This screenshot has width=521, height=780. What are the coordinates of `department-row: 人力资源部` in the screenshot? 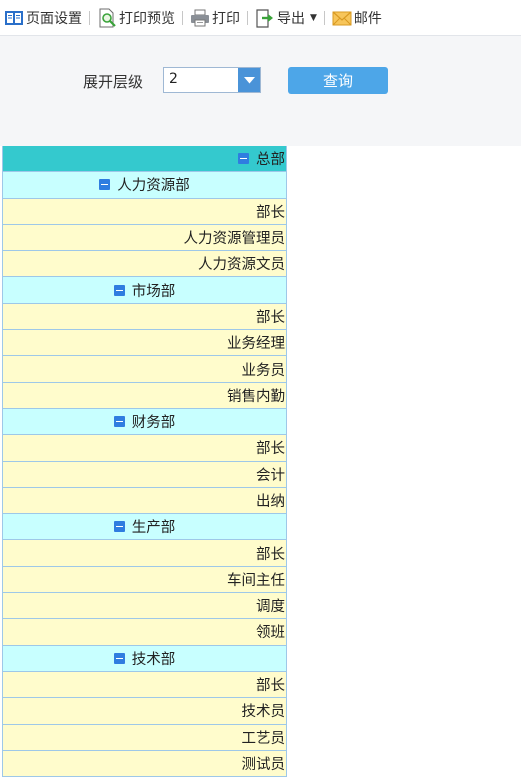 It's located at (144, 185).